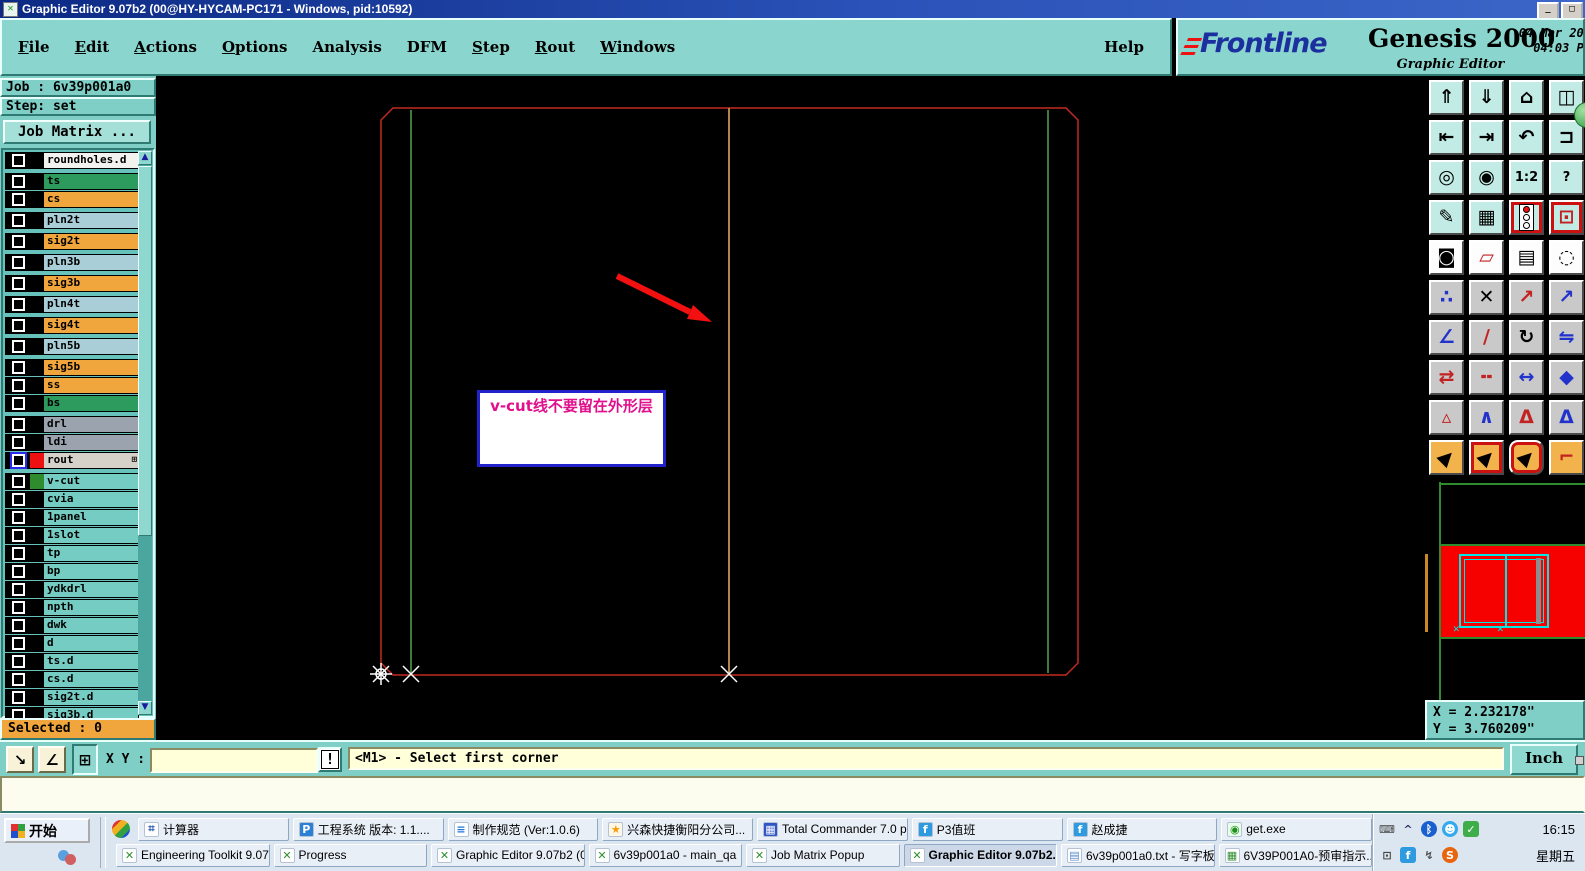 This screenshot has width=1585, height=871. What do you see at coordinates (1526, 457) in the screenshot?
I see `select-poly-icon: ▶` at bounding box center [1526, 457].